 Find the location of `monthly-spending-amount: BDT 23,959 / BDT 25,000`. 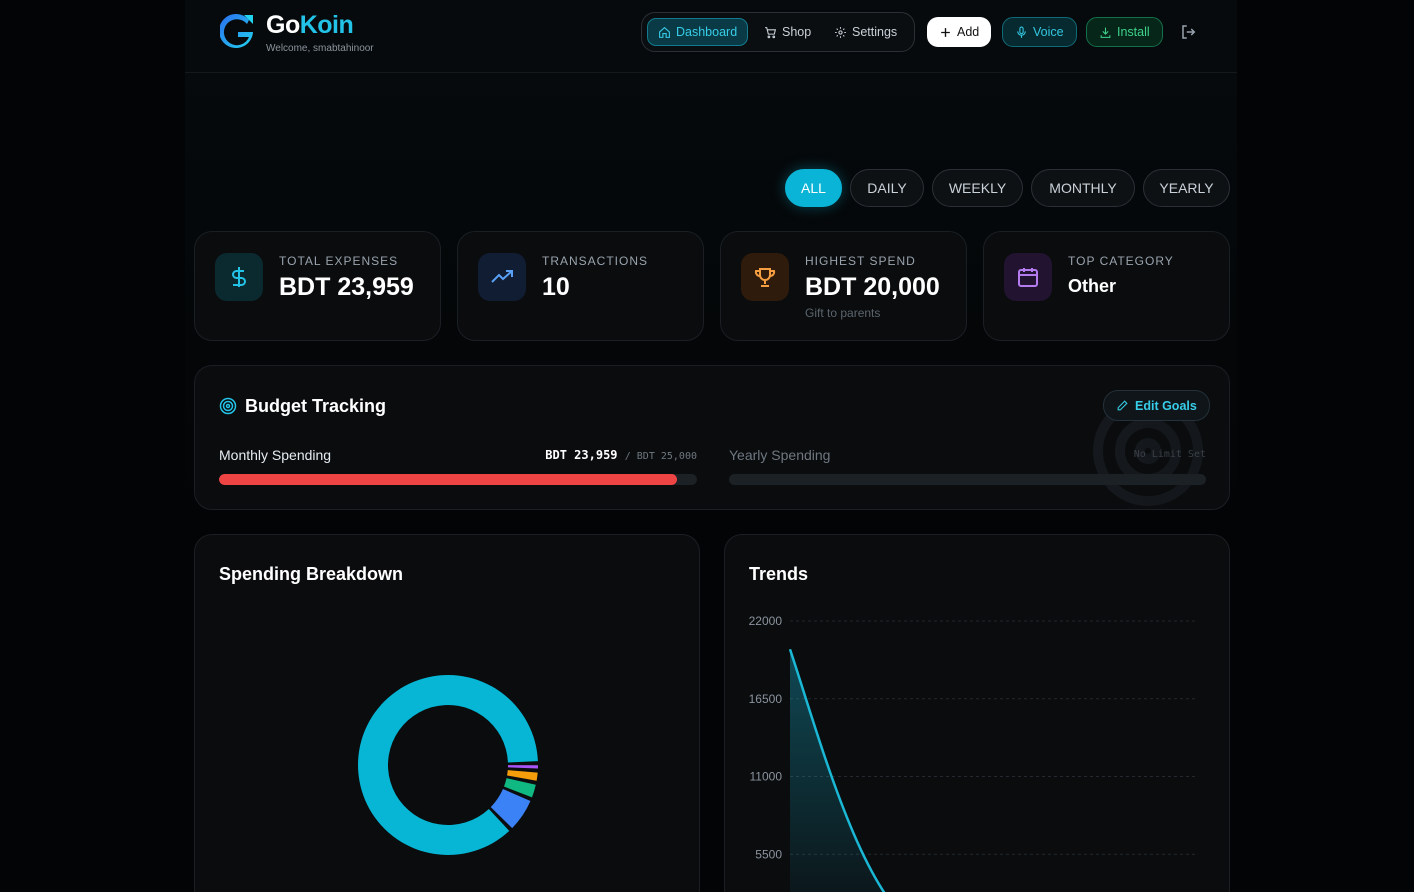

monthly-spending-amount: BDT 23,959 / BDT 25,000 is located at coordinates (616, 455).